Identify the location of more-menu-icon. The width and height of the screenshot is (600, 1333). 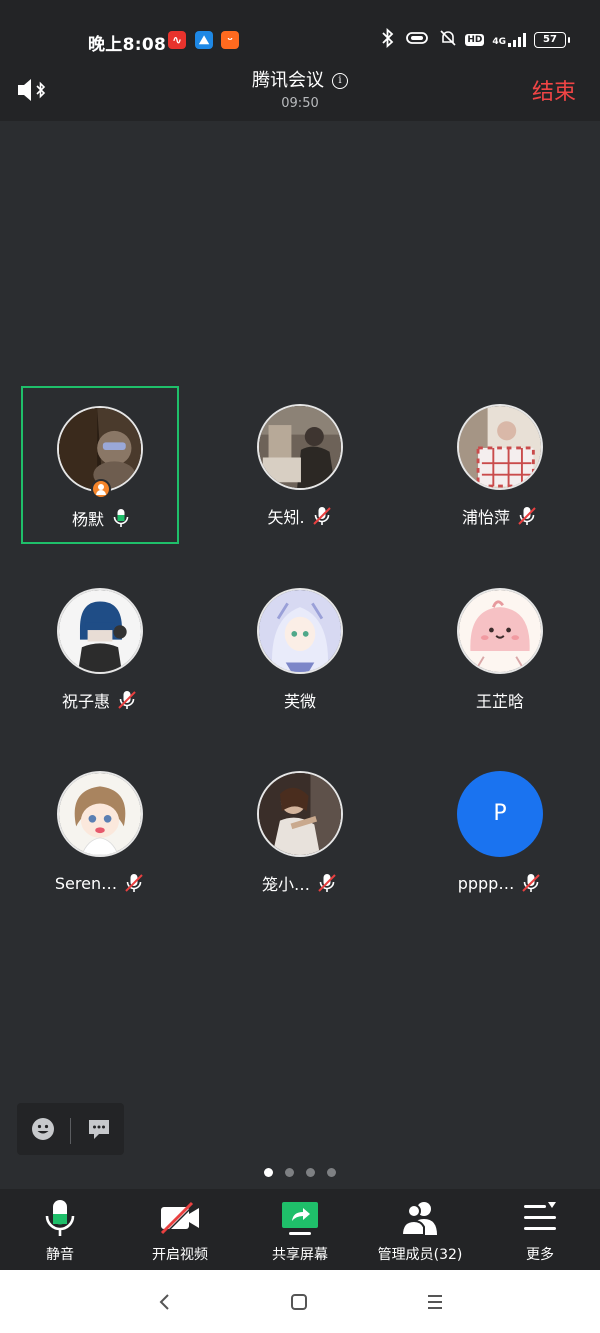
(540, 1216).